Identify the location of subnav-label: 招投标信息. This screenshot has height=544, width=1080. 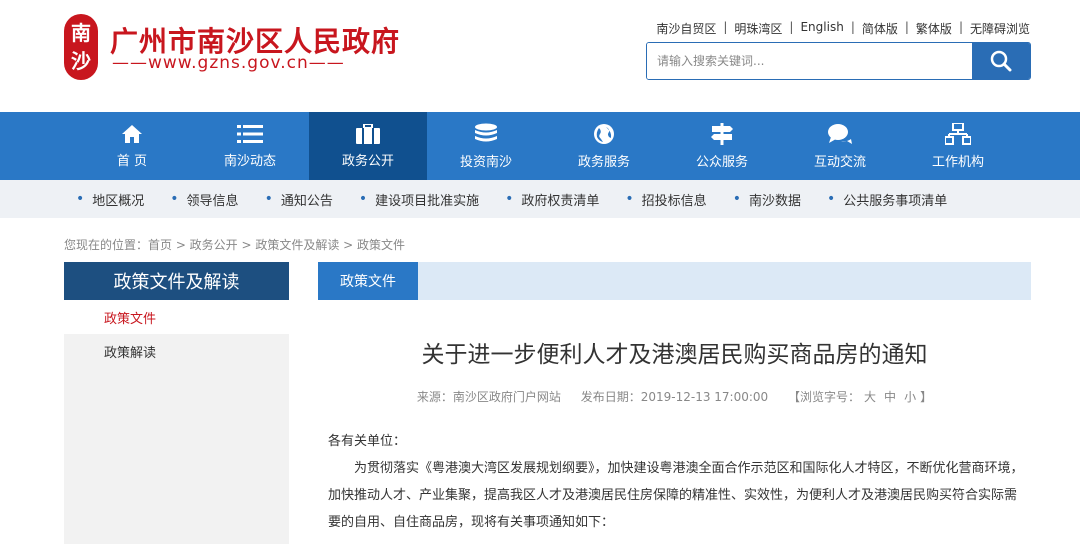
(674, 201).